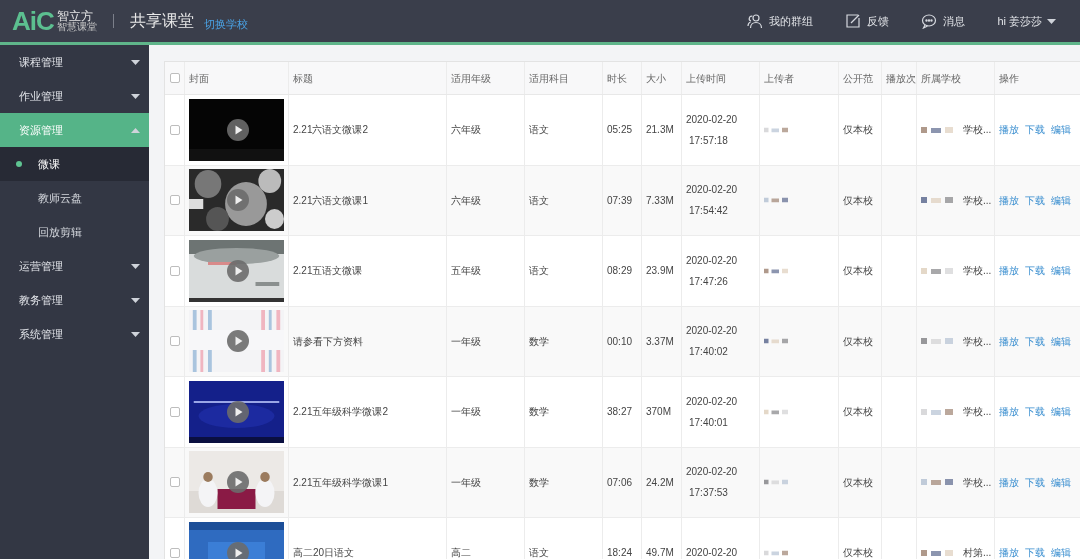  Describe the element at coordinates (622, 130) in the screenshot. I see `table-cell: 05:25` at that location.